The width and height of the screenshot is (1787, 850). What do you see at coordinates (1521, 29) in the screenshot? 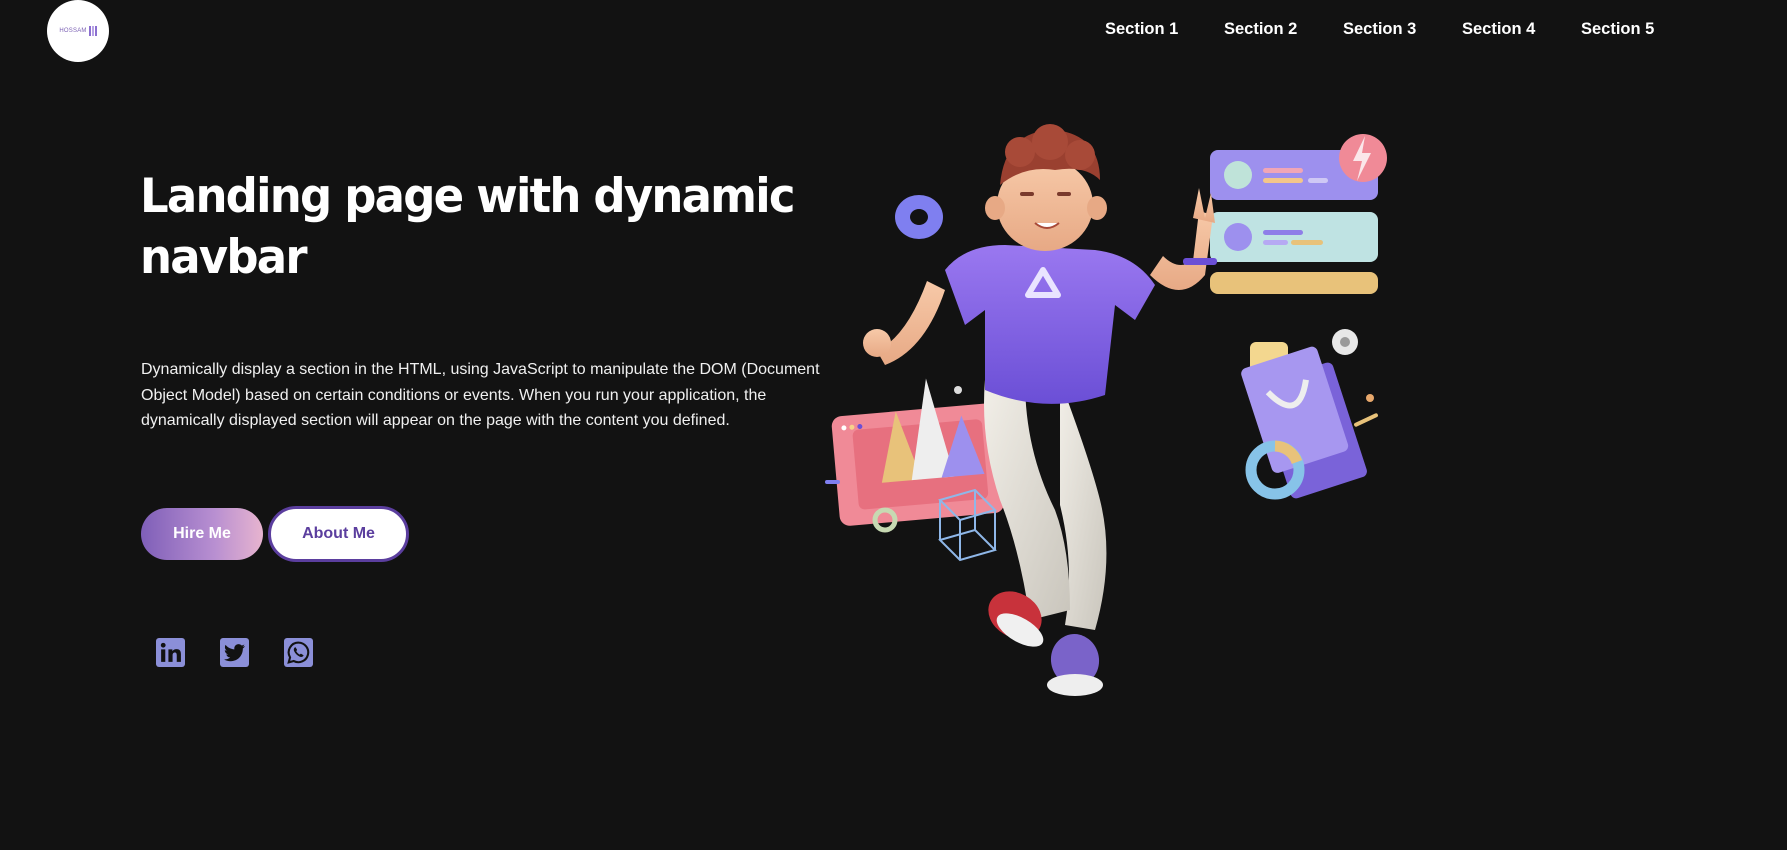
I see `nav-item-section-4: Section 4` at bounding box center [1521, 29].